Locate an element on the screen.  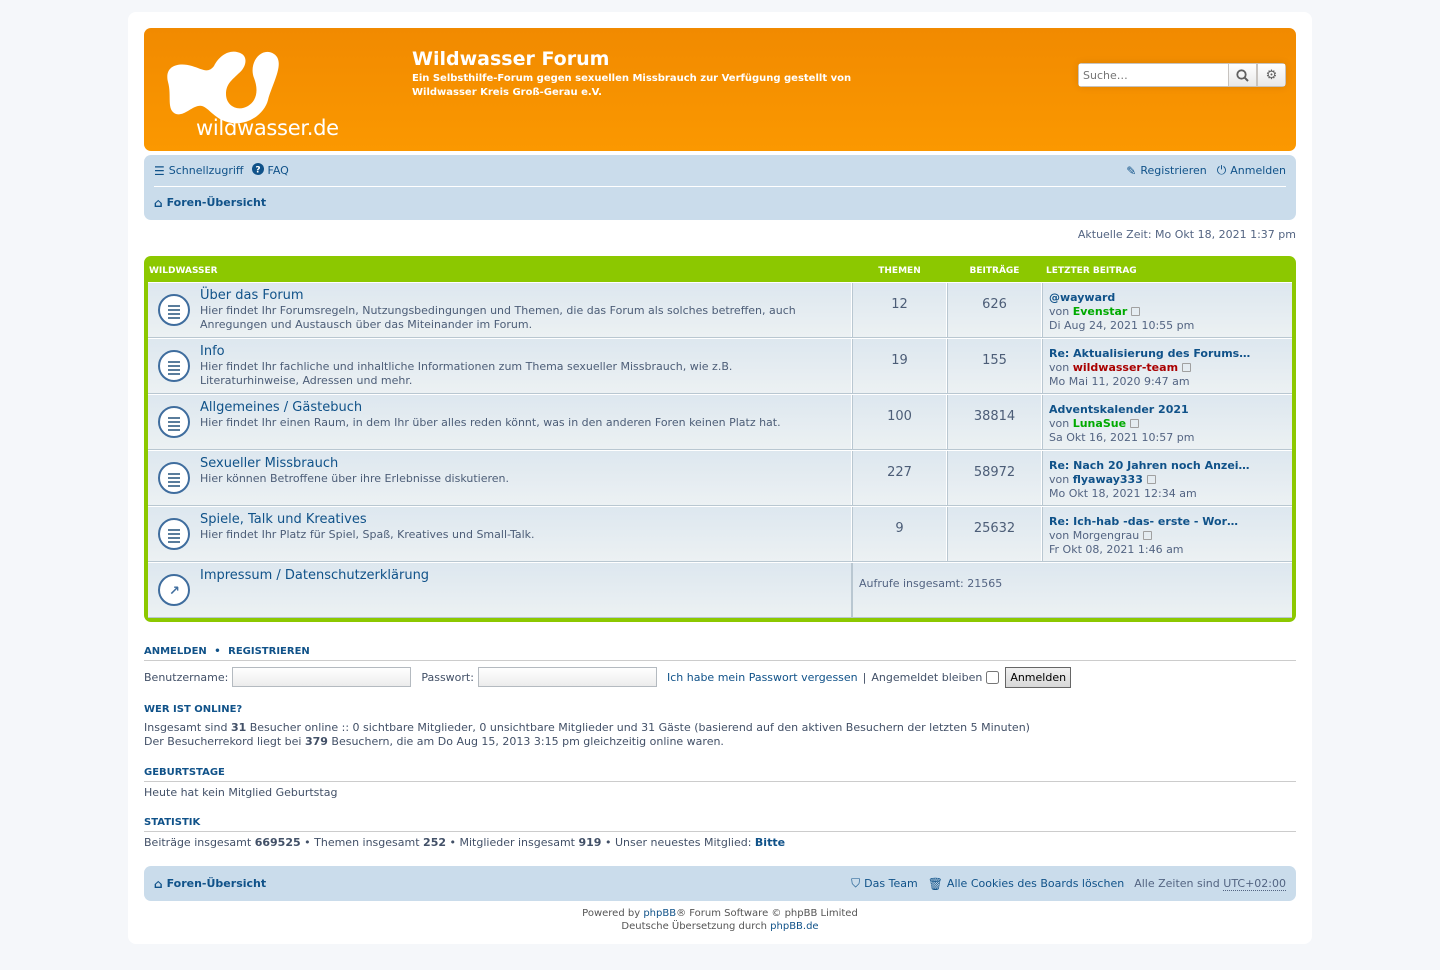
forum-title: Info is located at coordinates (212, 351).